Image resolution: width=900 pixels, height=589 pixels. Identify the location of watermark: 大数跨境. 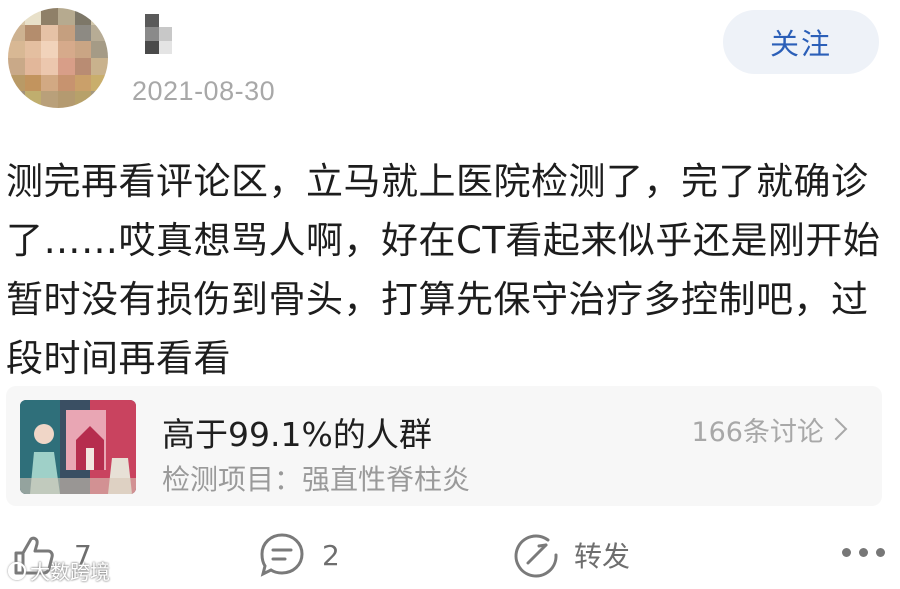
(59, 570).